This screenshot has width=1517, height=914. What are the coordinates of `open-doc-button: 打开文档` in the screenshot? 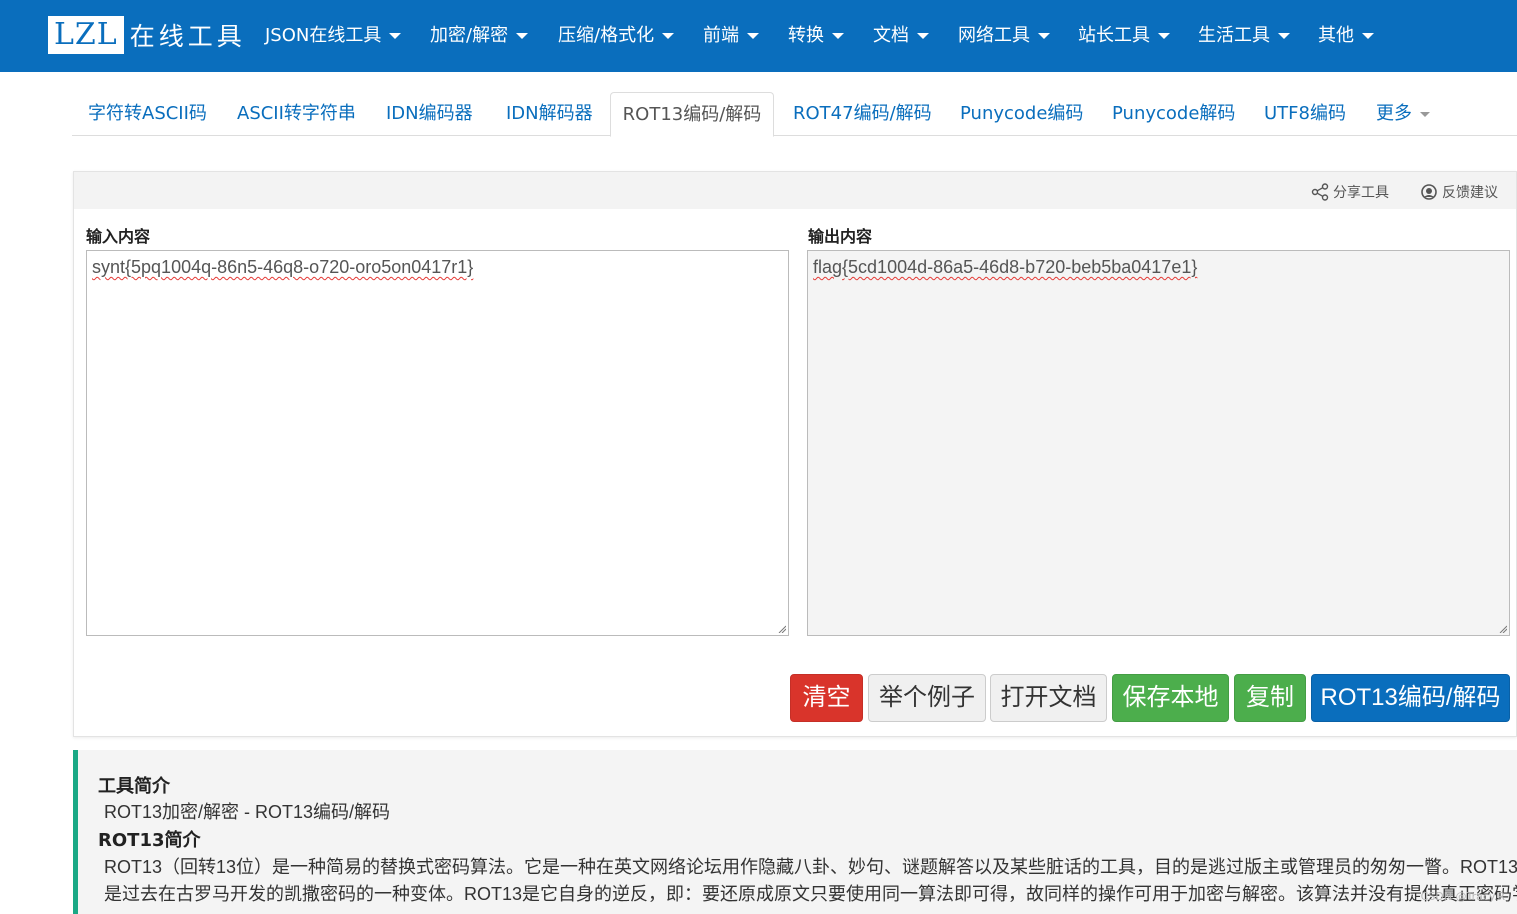 It's located at (1048, 698).